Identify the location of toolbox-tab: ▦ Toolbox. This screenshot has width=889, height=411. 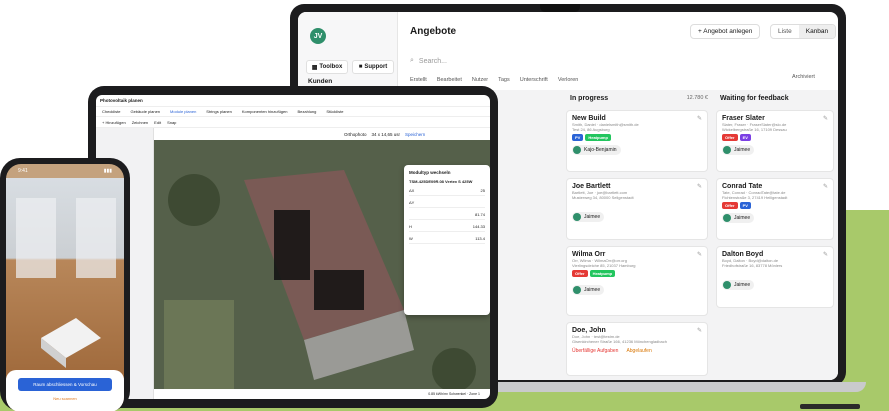
(327, 67).